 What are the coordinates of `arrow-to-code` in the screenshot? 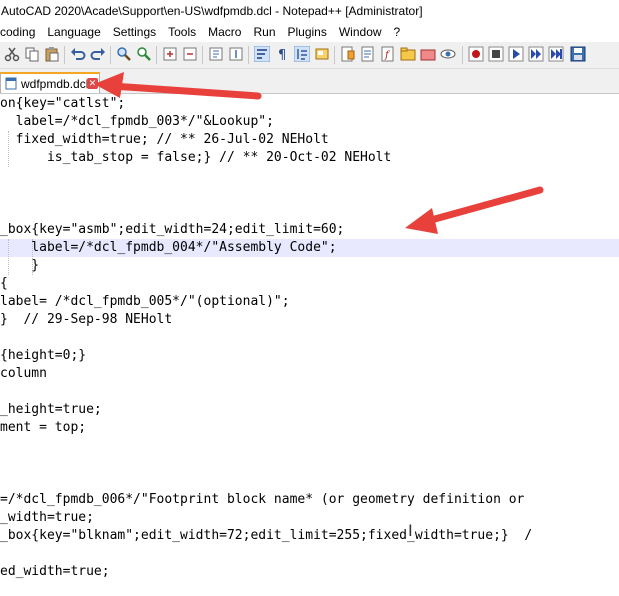 It's located at (474, 210).